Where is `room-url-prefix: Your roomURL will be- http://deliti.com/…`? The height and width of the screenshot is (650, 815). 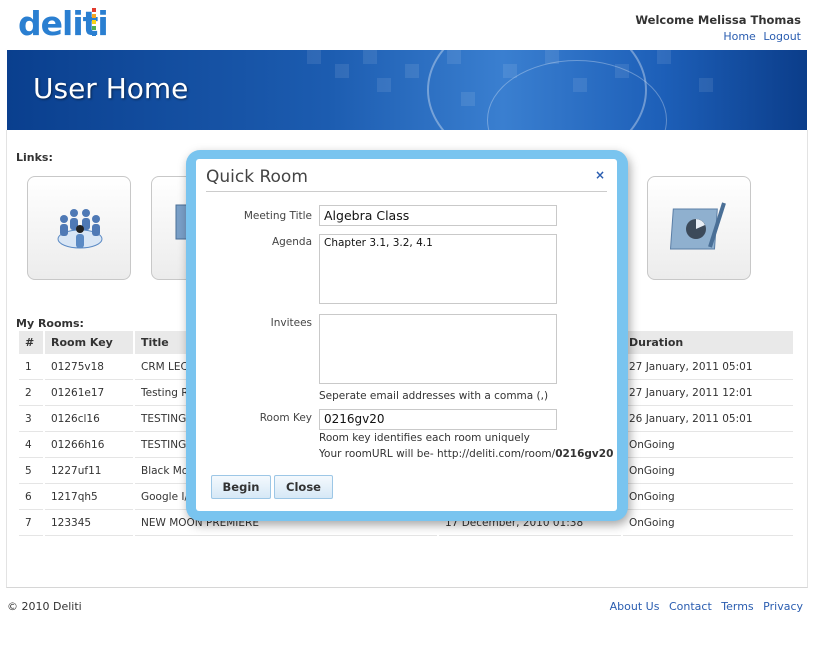
room-url-prefix: Your roomURL will be- http://deliti.com/… is located at coordinates (437, 454).